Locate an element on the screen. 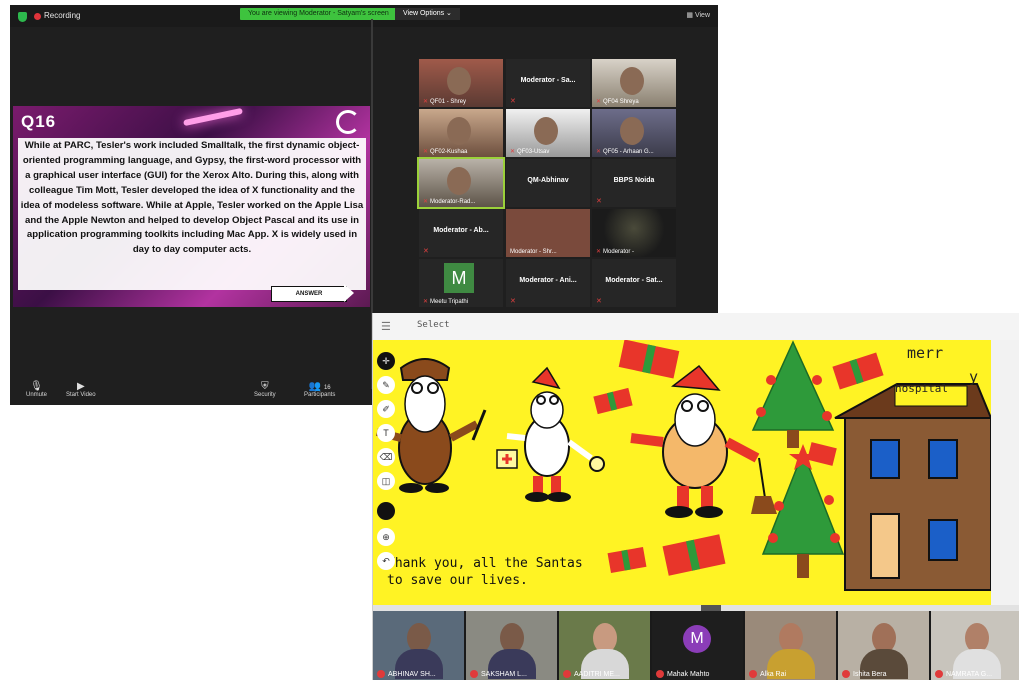 The width and height of the screenshot is (1019, 680). shield-icon: ⛨ is located at coordinates (265, 386).